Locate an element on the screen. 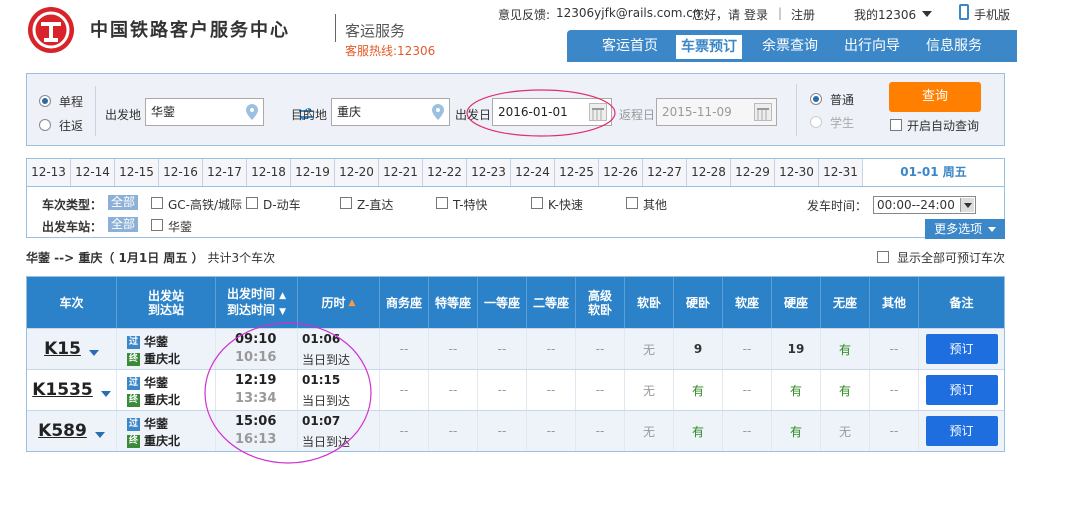 The width and height of the screenshot is (1067, 512). date-tab: 12-17 is located at coordinates (225, 172).